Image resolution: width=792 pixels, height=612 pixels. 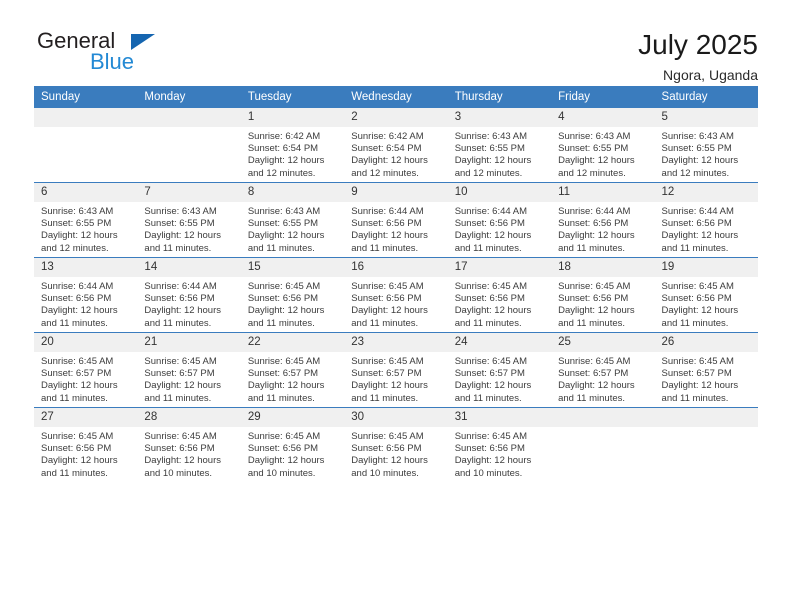 I want to click on day-number: 13, so click(x=86, y=267).